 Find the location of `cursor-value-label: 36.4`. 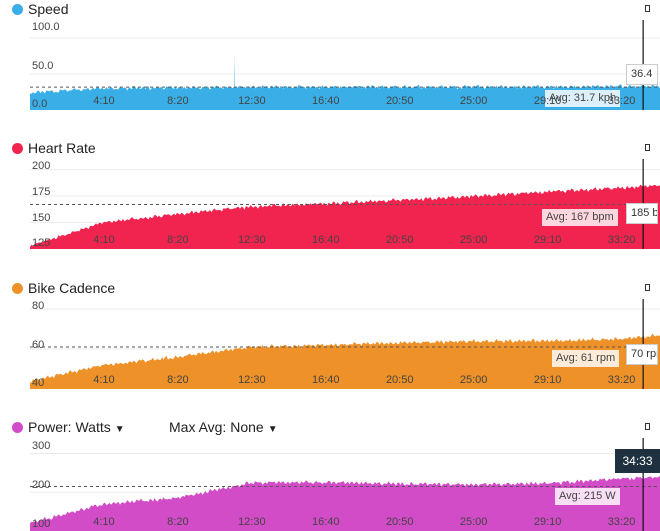

cursor-value-label: 36.4 is located at coordinates (642, 74).